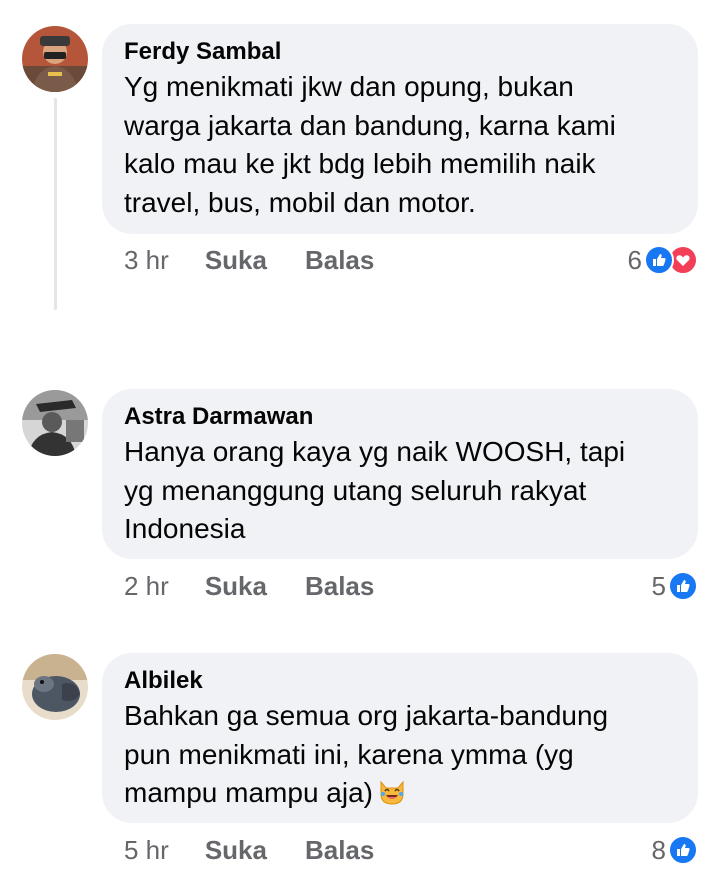 The image size is (720, 881). I want to click on comment-timestamp: 2 hr, so click(146, 586).